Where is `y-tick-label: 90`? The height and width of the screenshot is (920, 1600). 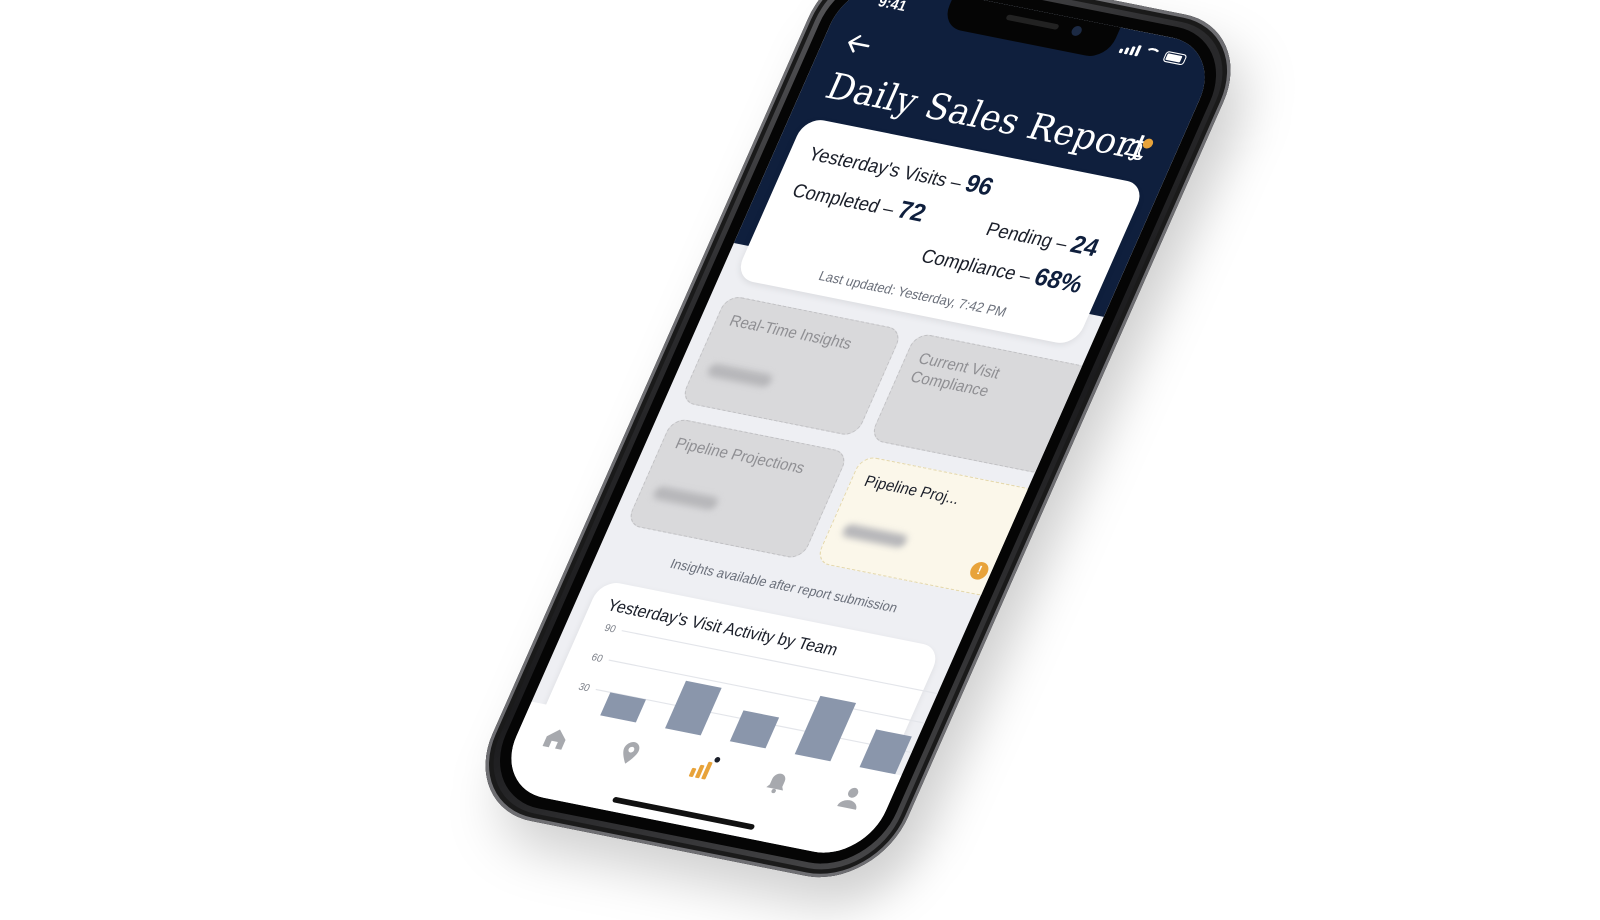 y-tick-label: 90 is located at coordinates (609, 629).